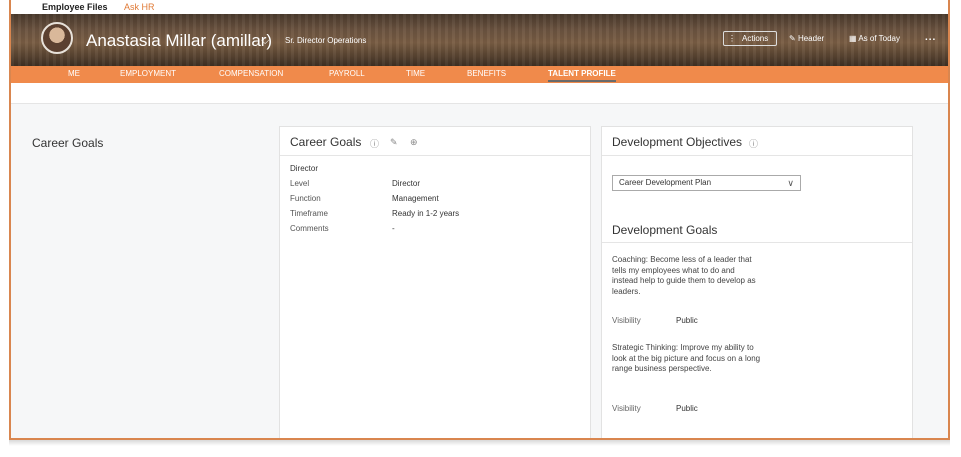 This screenshot has height=457, width=961. What do you see at coordinates (426, 213) in the screenshot?
I see `timeframe-value: Ready in 1-2 years` at bounding box center [426, 213].